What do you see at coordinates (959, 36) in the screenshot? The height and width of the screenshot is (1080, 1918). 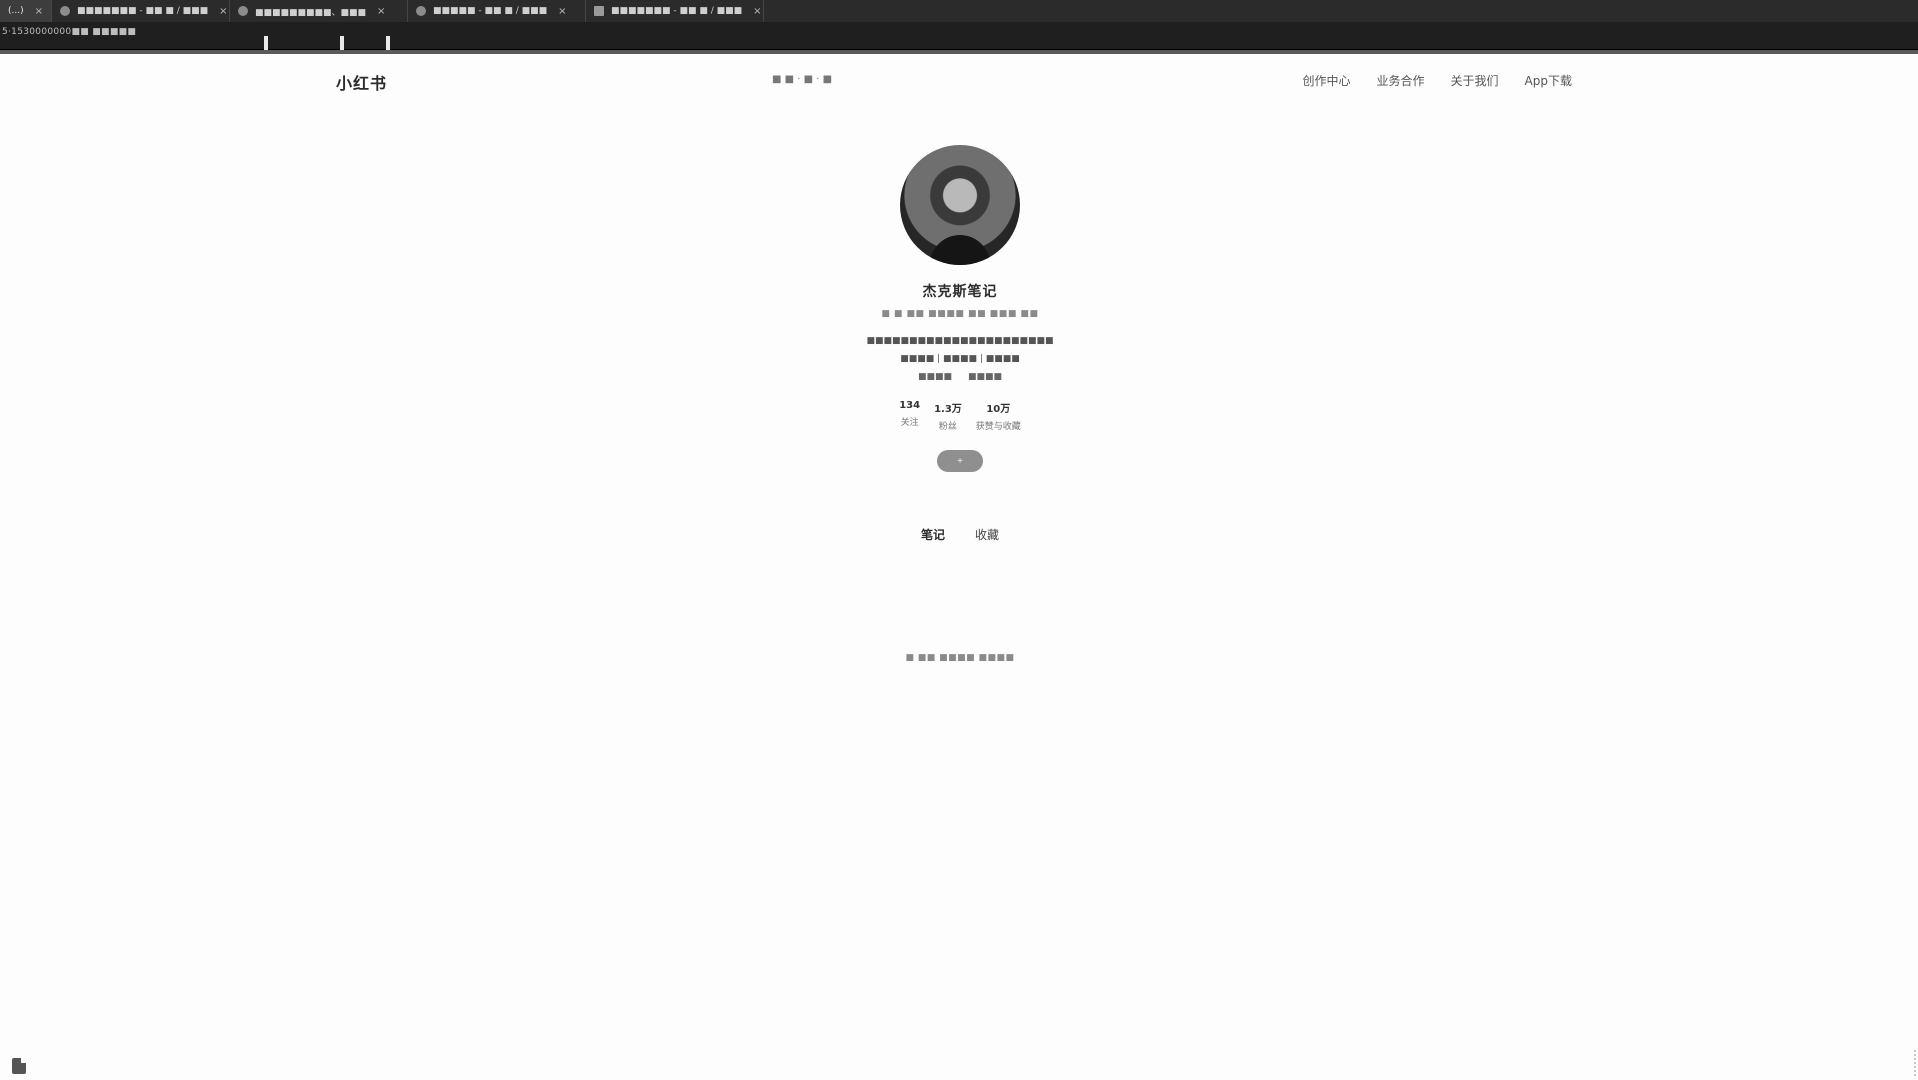 I see `address-bar: 5·1530000000■■ ■■■■■` at bounding box center [959, 36].